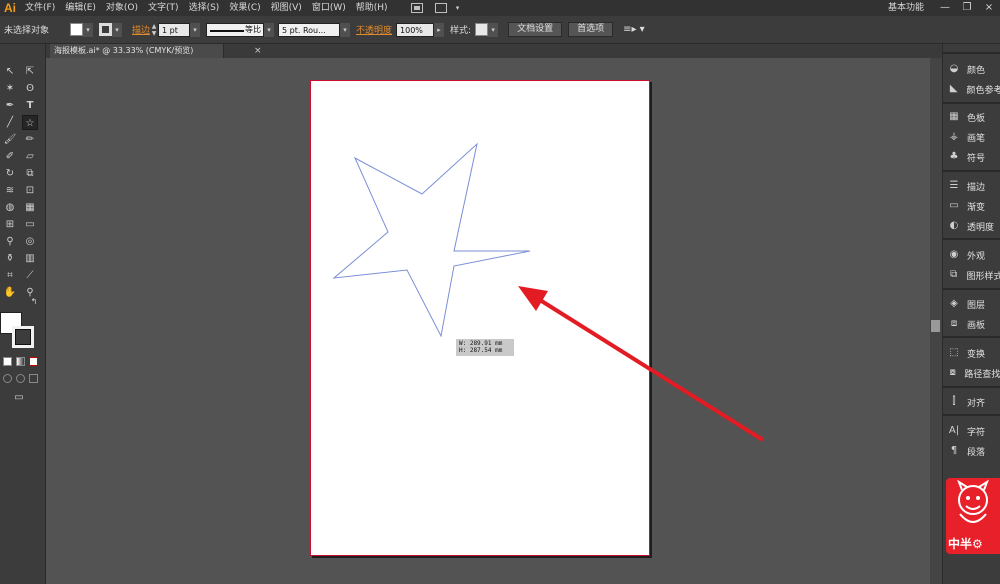  I want to click on magic-wand-tool-icon: ✶, so click(10, 88).